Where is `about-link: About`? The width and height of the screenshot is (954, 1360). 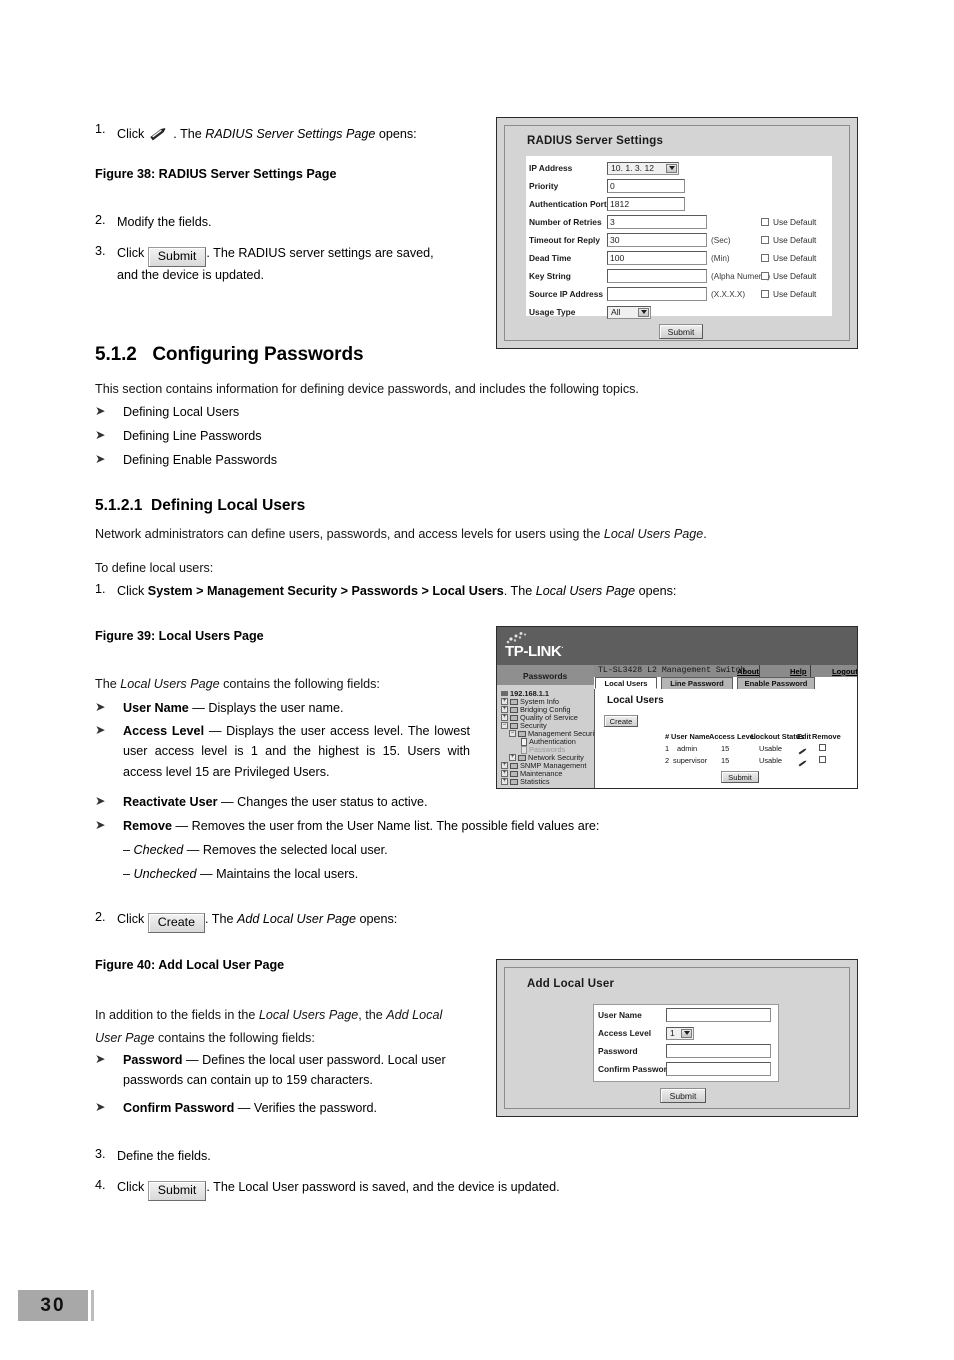 about-link: About is located at coordinates (748, 671).